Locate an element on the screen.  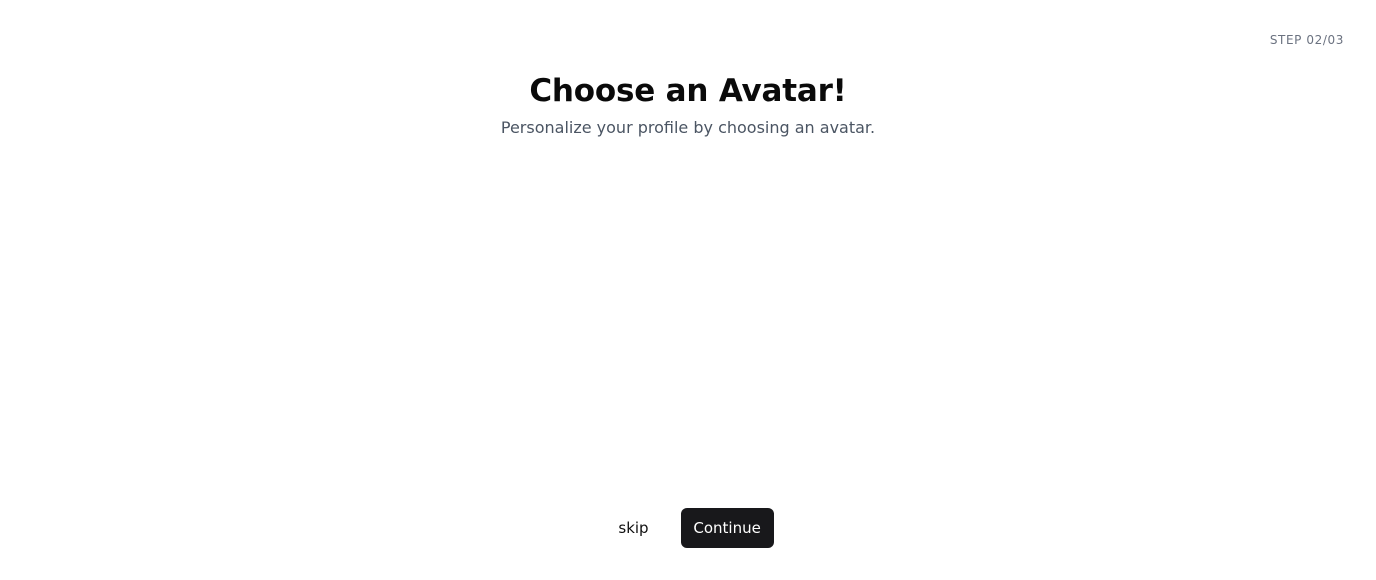
continue-button: Continue is located at coordinates (727, 528).